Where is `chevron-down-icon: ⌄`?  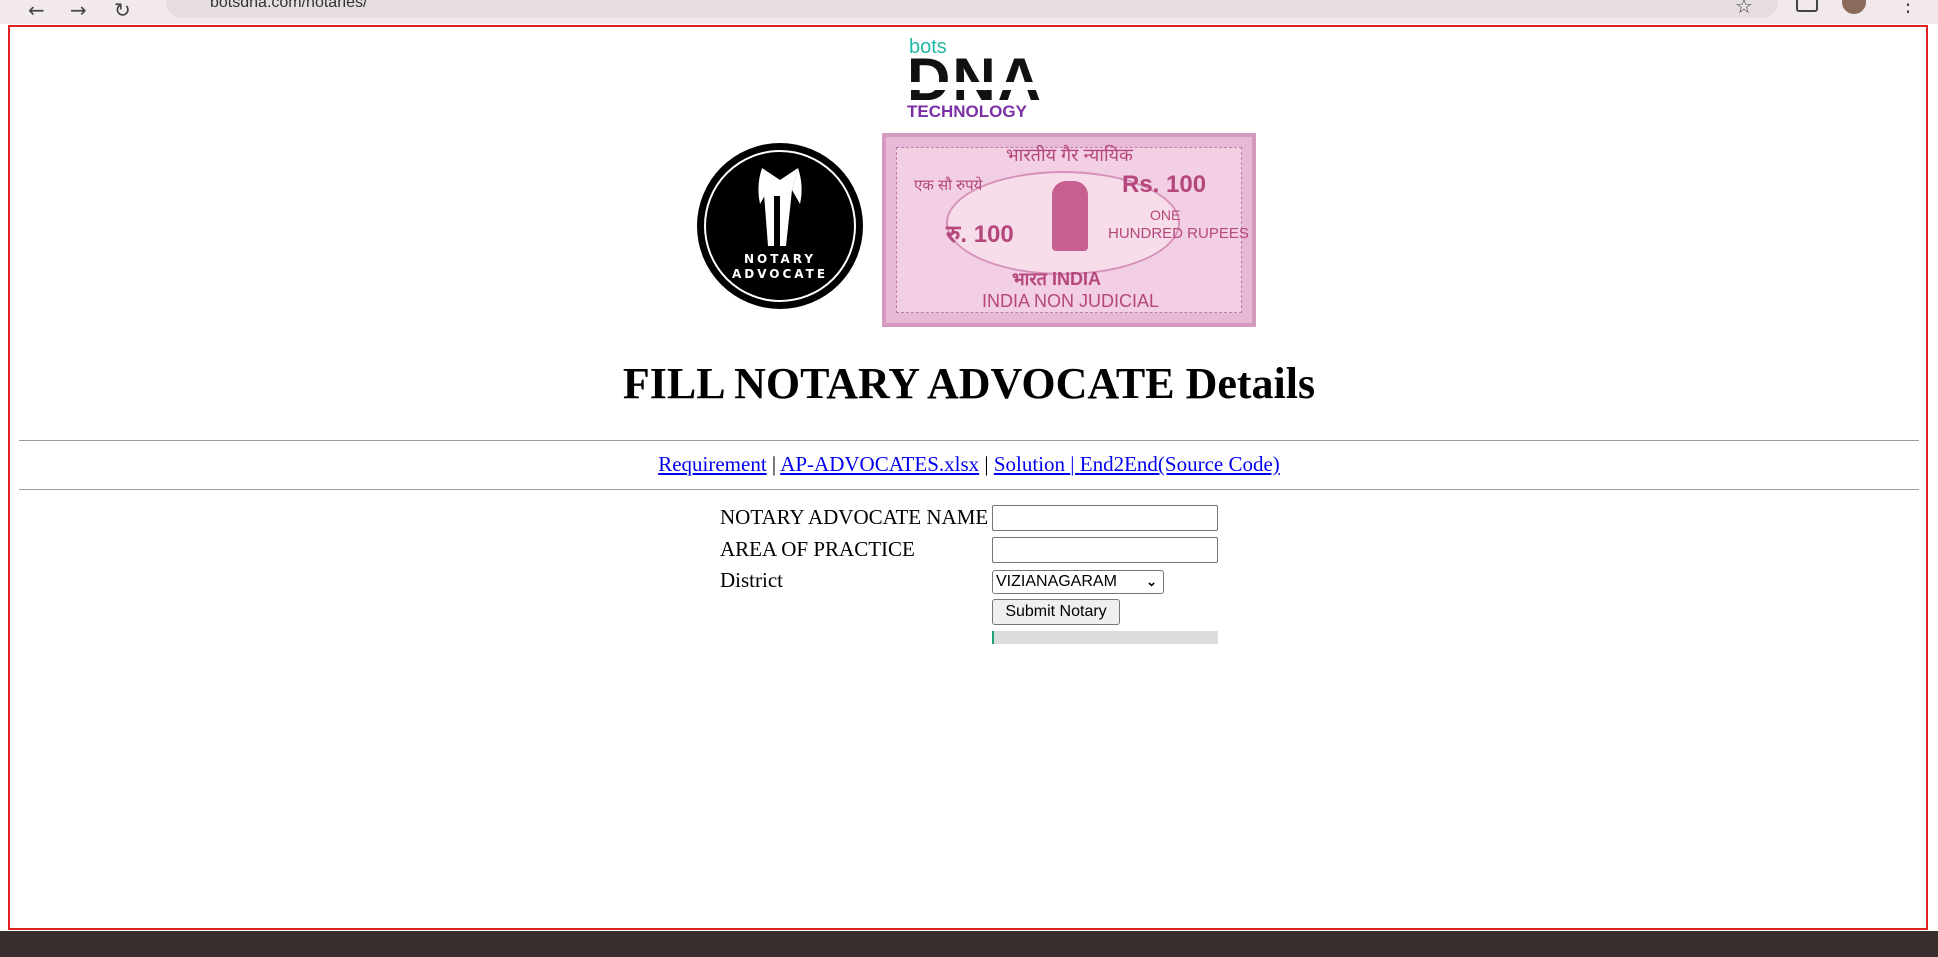 chevron-down-icon: ⌄ is located at coordinates (1151, 581).